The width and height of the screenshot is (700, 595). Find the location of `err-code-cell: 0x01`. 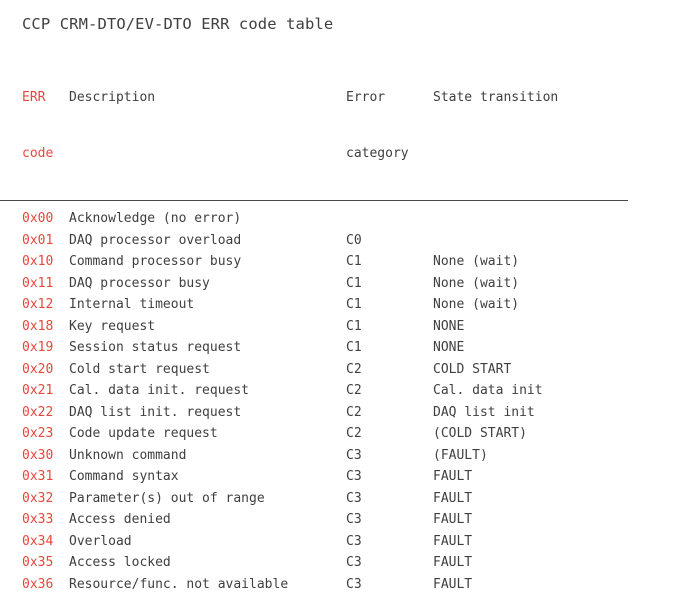

err-code-cell: 0x01 is located at coordinates (34, 241).